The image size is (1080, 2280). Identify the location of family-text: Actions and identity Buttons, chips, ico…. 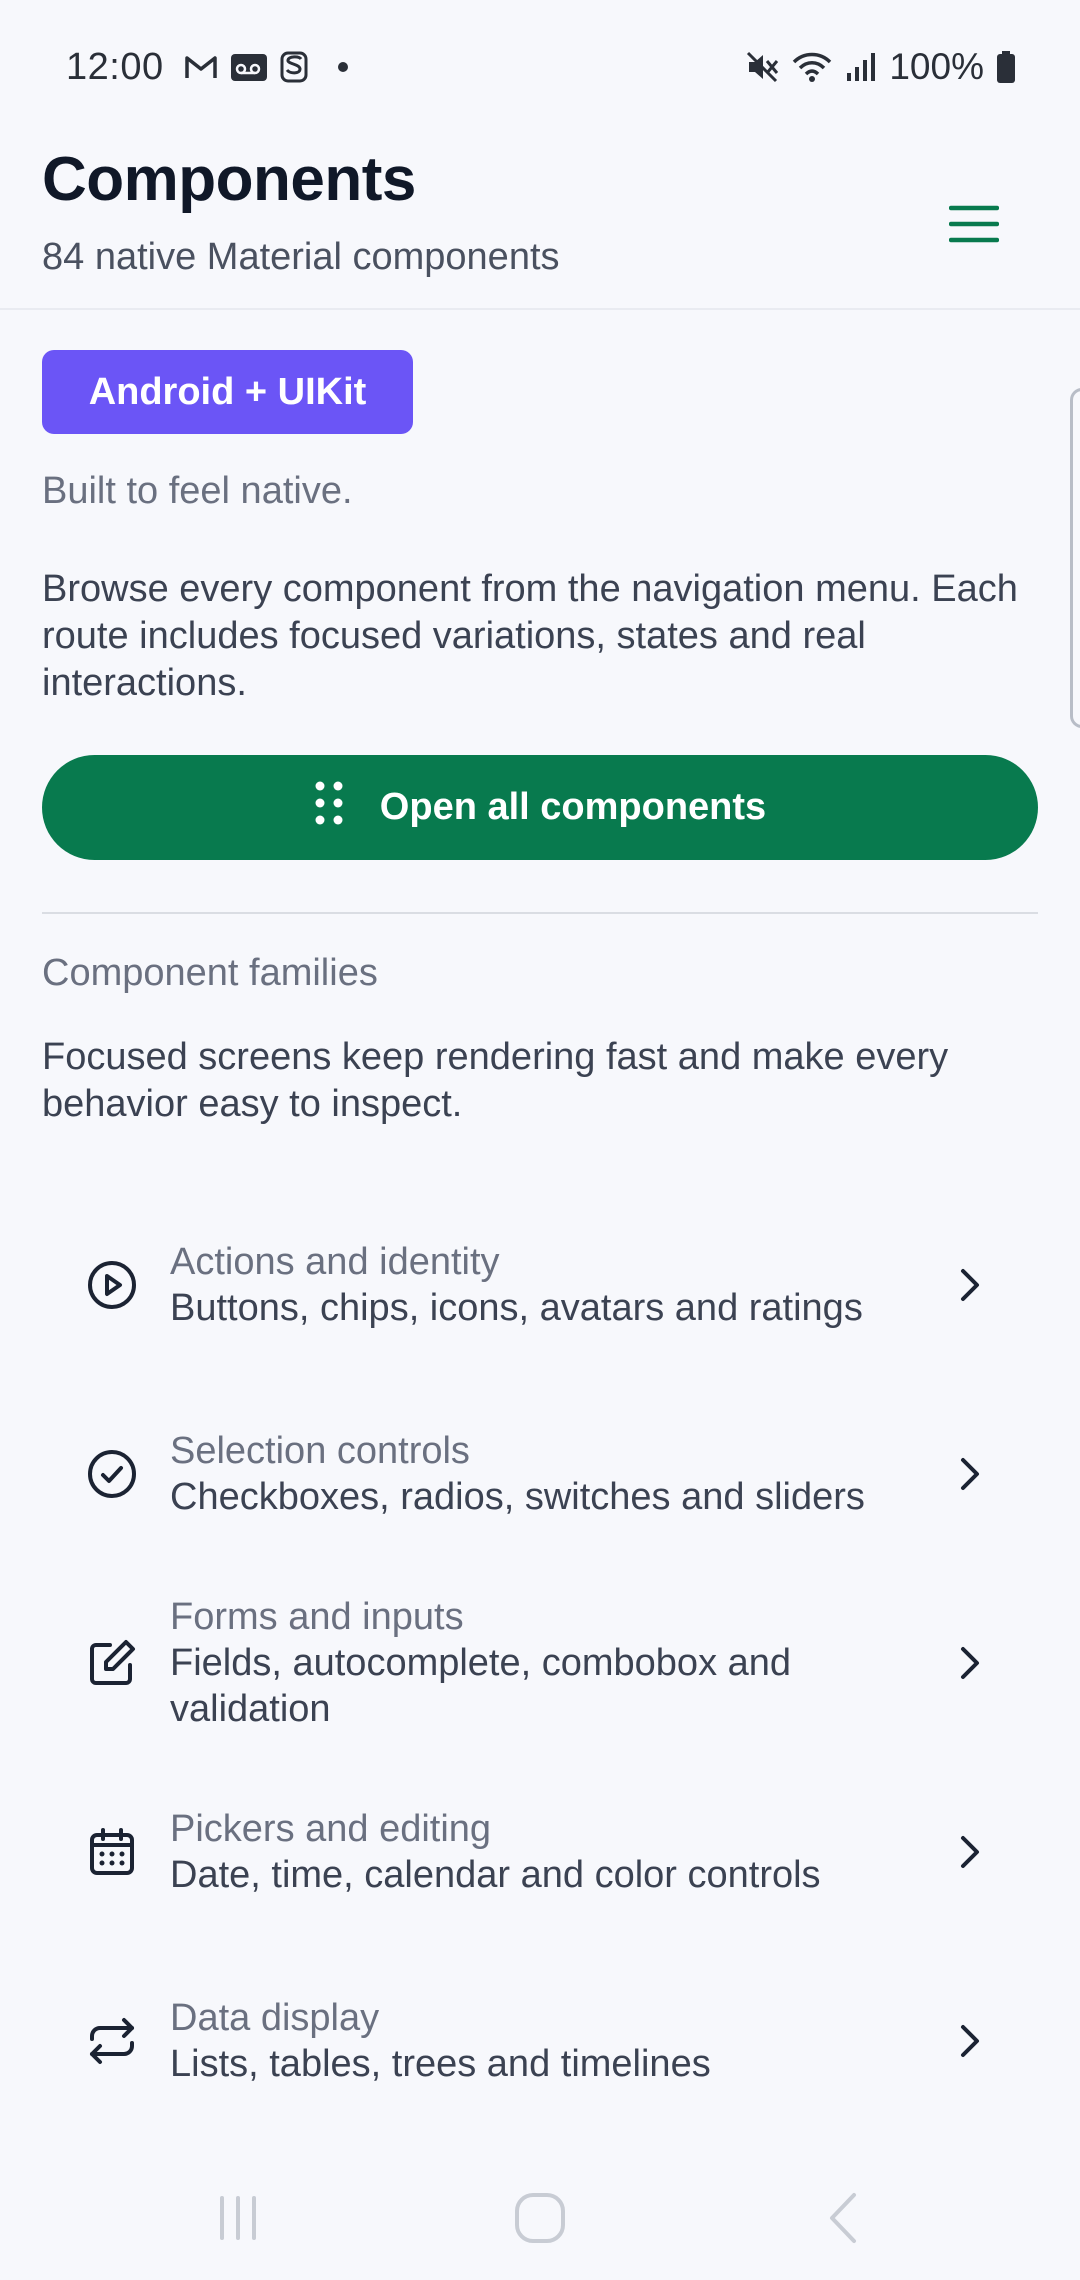
(559, 1285).